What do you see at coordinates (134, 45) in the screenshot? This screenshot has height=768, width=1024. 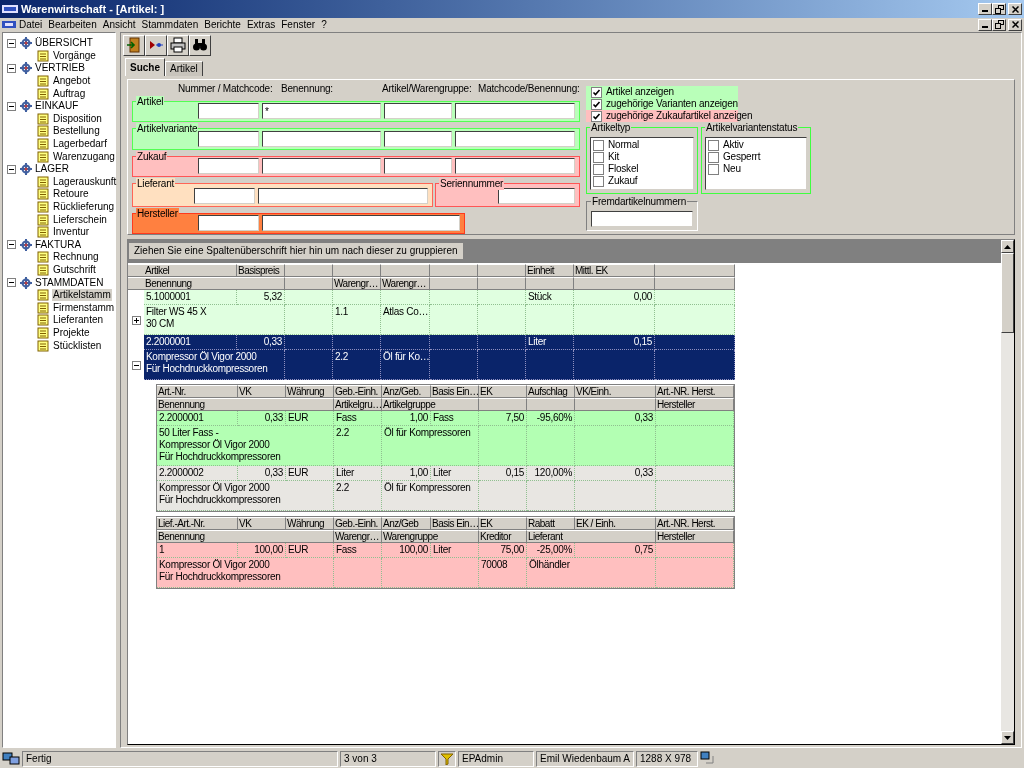 I see `exit-button` at bounding box center [134, 45].